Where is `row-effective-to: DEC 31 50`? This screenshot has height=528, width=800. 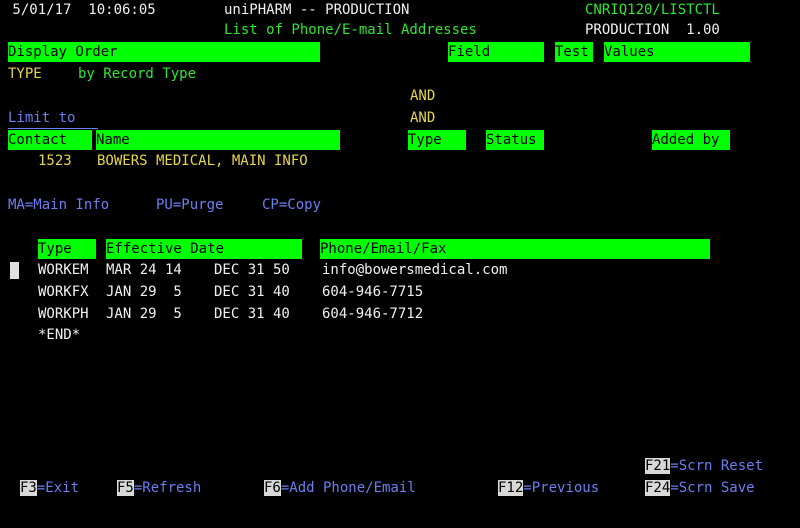
row-effective-to: DEC 31 50 is located at coordinates (252, 270).